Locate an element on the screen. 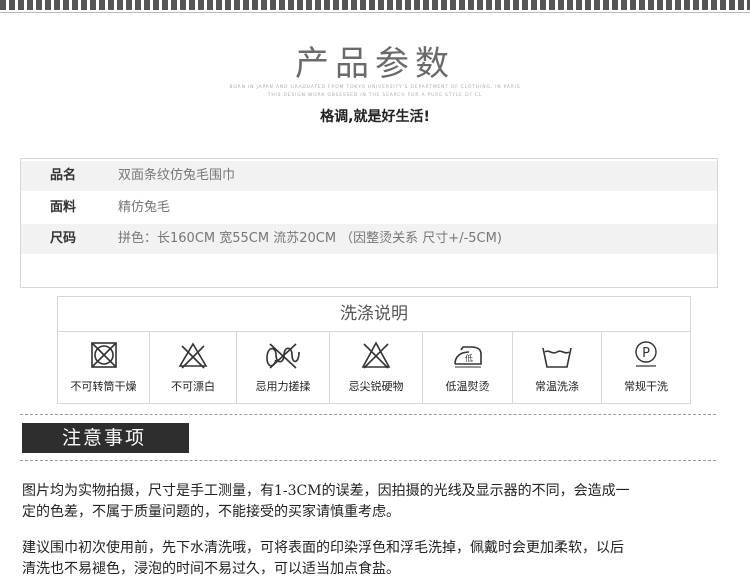 The width and height of the screenshot is (750, 582). spec-value: 拼色：长160CM 宽55CM 流苏20CM （因整烫关系 尺寸+/-5CM) is located at coordinates (310, 238).